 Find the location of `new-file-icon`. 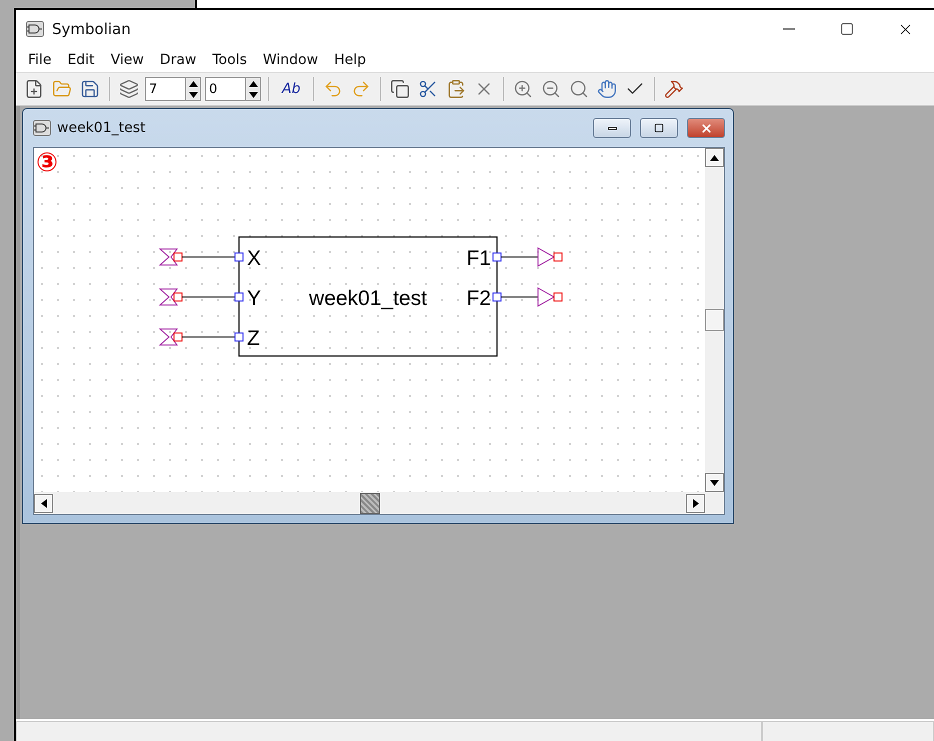

new-file-icon is located at coordinates (34, 89).